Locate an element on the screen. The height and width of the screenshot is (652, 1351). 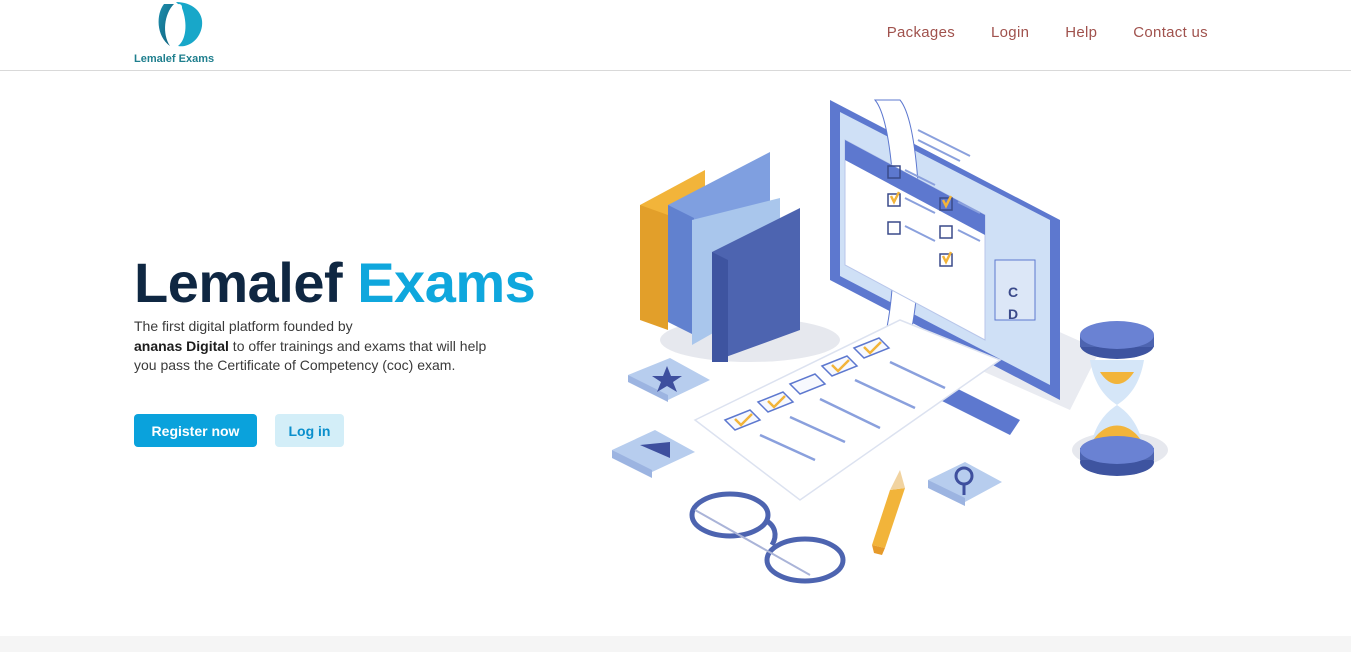
search-tile-icon is located at coordinates (965, 484).